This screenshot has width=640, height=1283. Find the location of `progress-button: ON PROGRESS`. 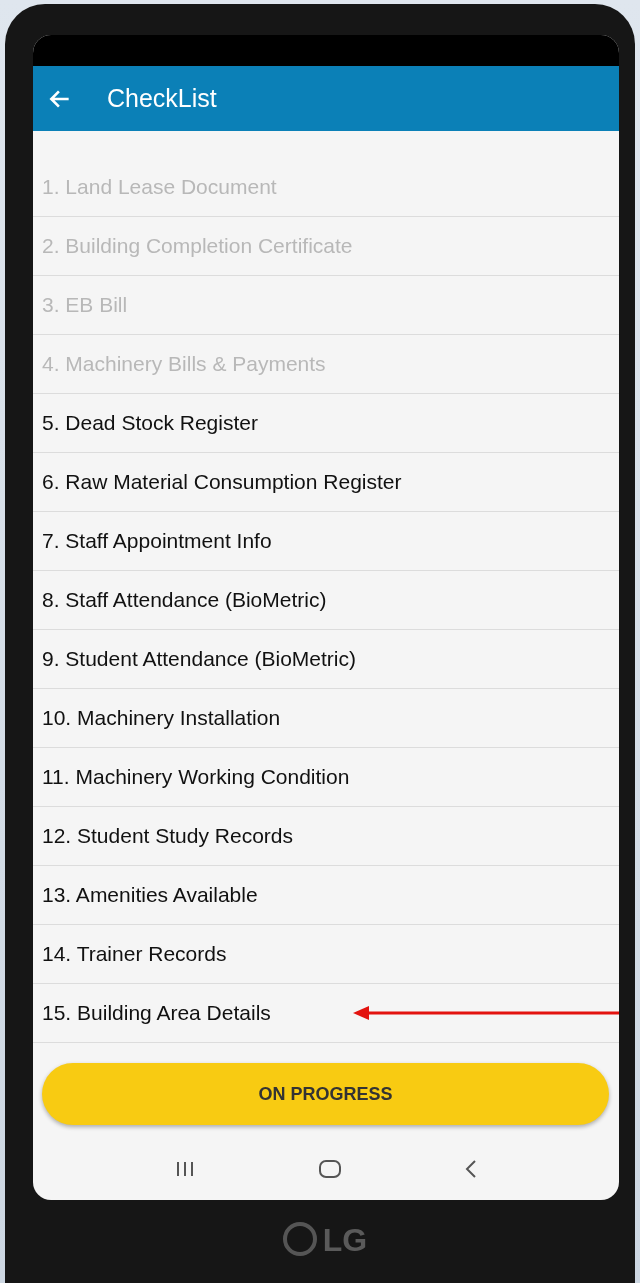

progress-button: ON PROGRESS is located at coordinates (325, 1094).